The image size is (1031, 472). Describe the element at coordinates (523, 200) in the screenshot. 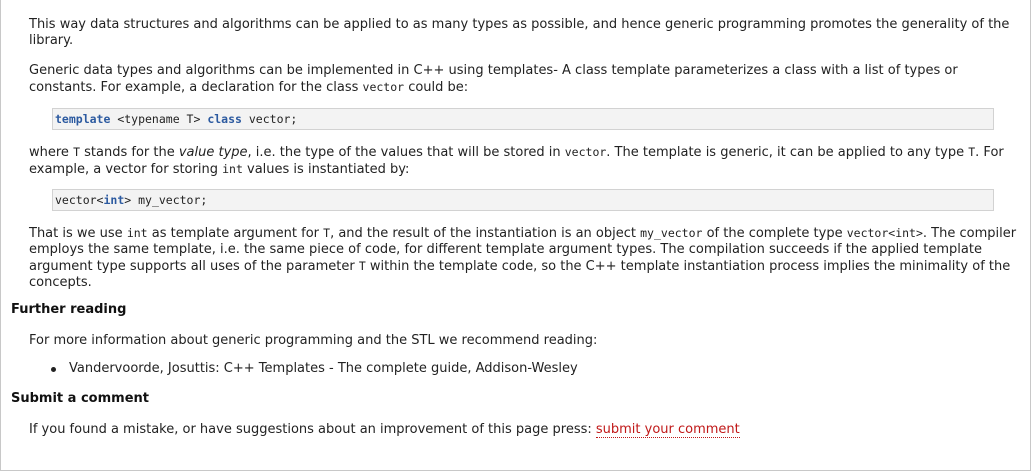

I see `code-block-instantiation: vector<int> my_vector;` at that location.